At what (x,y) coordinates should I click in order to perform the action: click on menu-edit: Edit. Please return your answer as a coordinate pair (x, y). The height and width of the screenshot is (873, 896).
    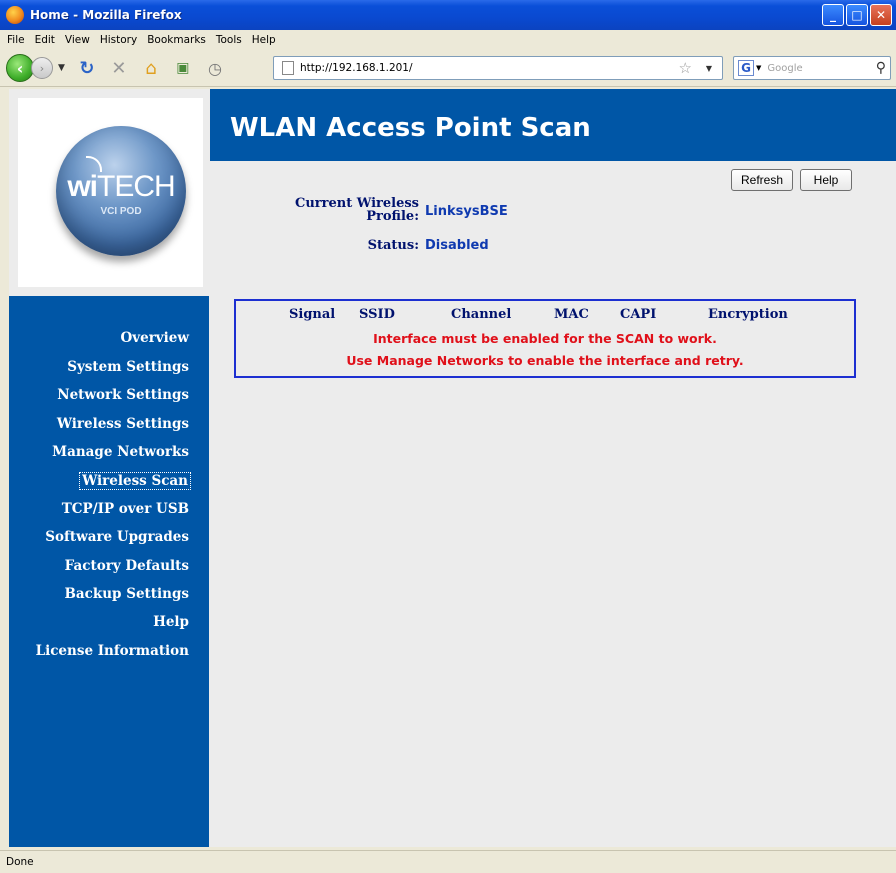
    Looking at the image, I should click on (45, 40).